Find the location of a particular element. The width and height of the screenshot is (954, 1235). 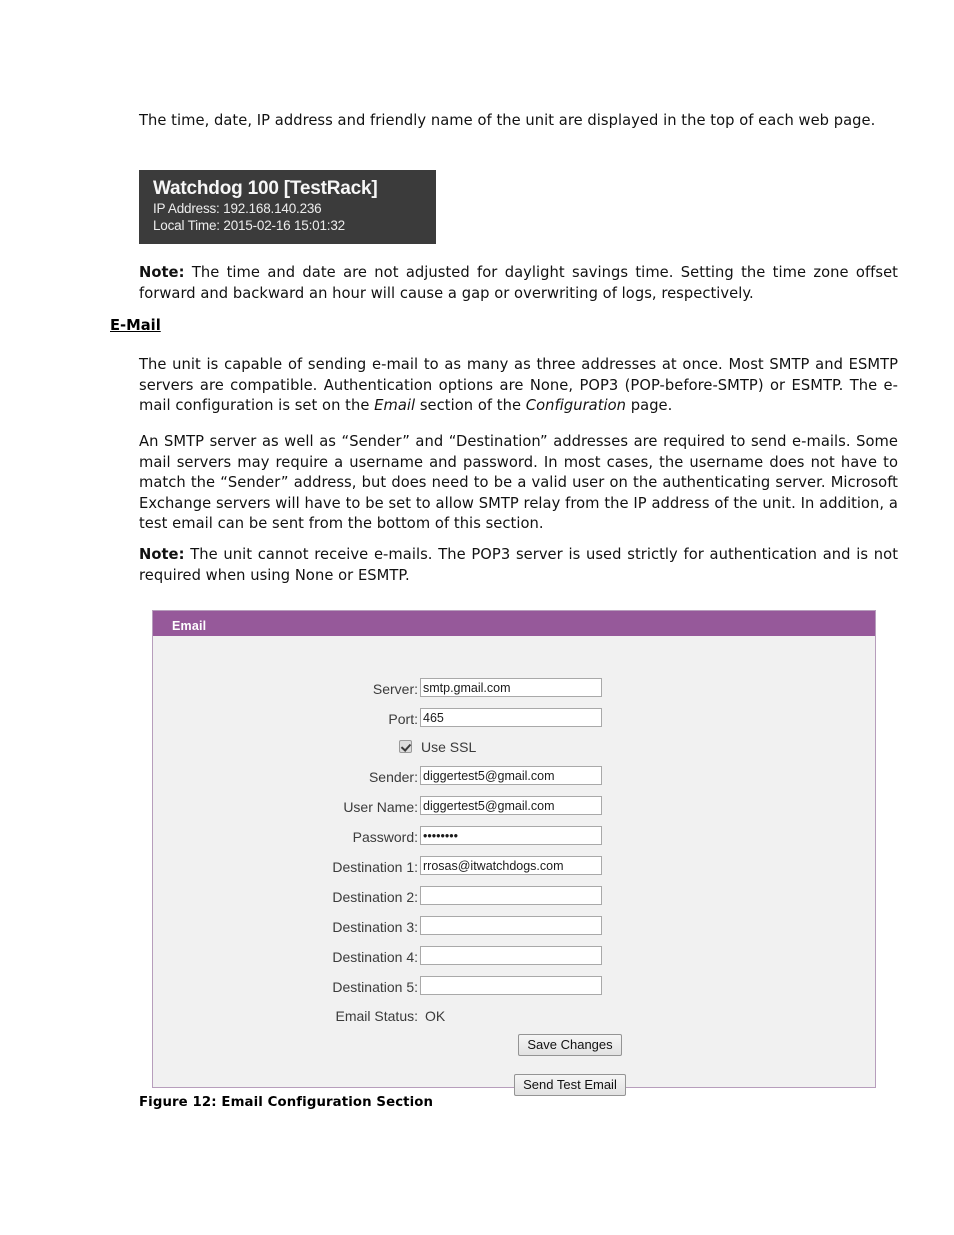

form-row-destination-3: Destination 3: is located at coordinates (514, 931).